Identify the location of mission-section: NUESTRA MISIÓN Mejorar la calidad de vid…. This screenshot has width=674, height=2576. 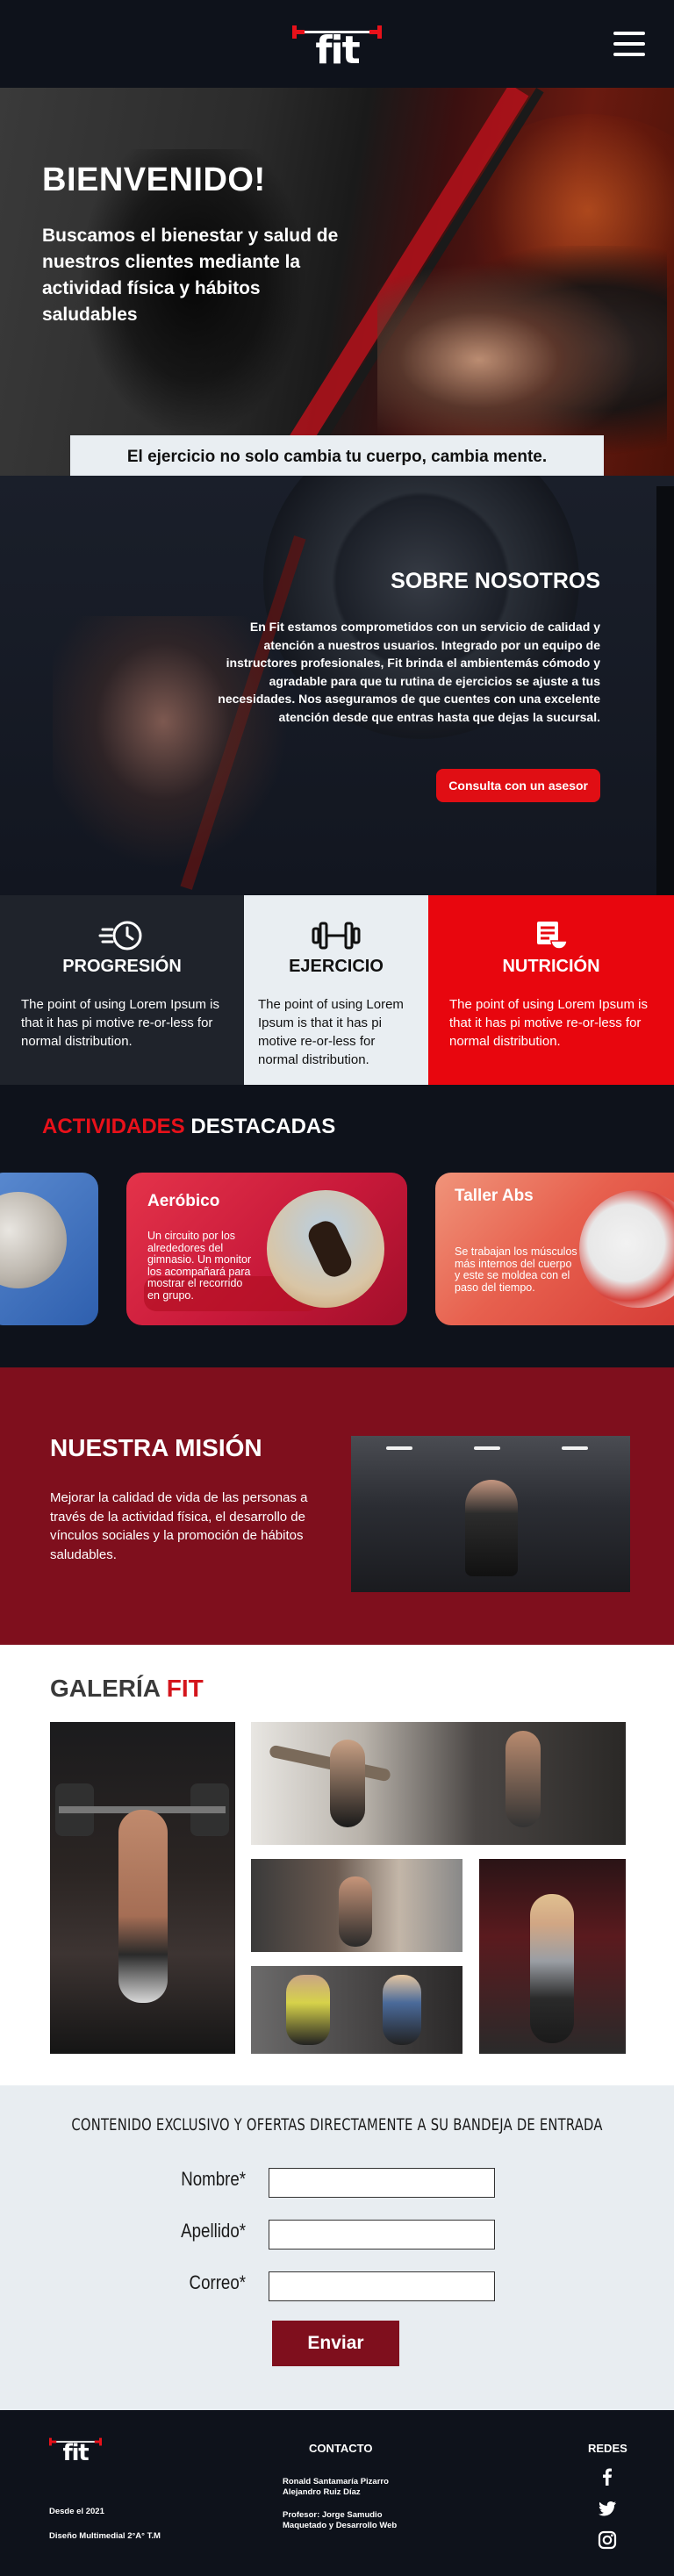
(337, 1506).